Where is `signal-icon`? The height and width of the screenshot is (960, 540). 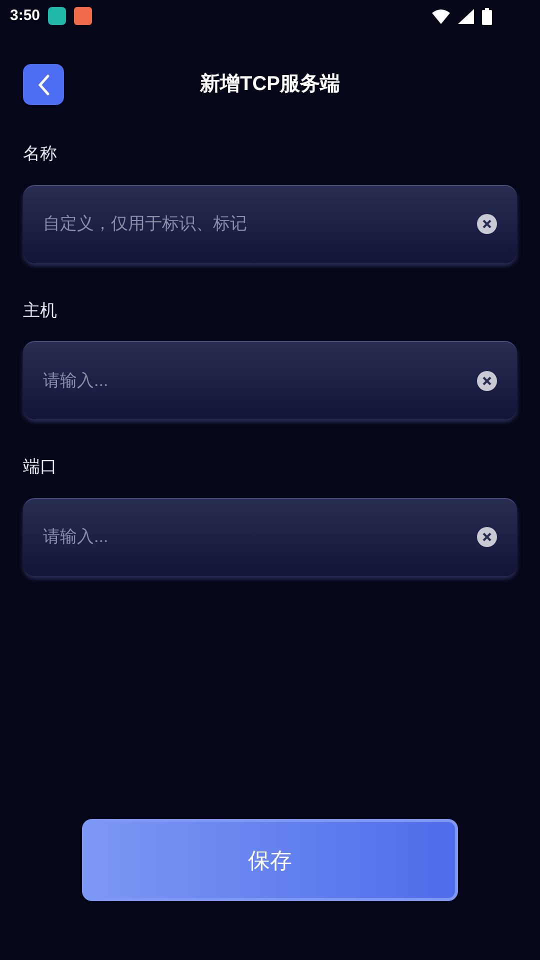
signal-icon is located at coordinates (466, 16).